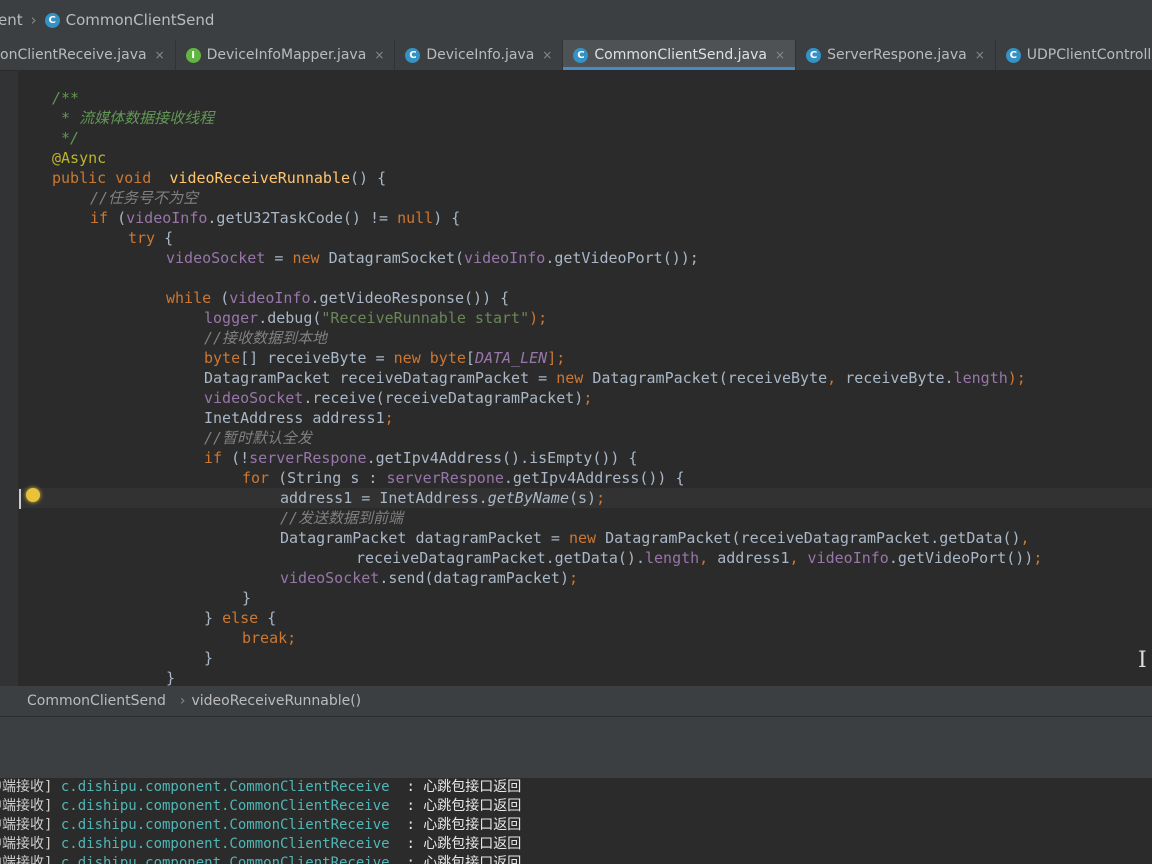 Image resolution: width=1152 pixels, height=864 pixels. Describe the element at coordinates (272, 618) in the screenshot. I see `code-token: {` at that location.